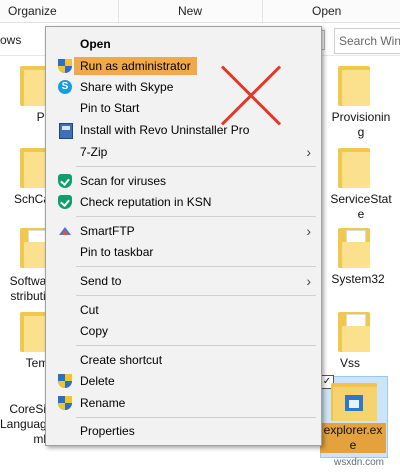 This screenshot has height=474, width=400. Describe the element at coordinates (183, 44) in the screenshot. I see `menu-item-open: Open` at that location.